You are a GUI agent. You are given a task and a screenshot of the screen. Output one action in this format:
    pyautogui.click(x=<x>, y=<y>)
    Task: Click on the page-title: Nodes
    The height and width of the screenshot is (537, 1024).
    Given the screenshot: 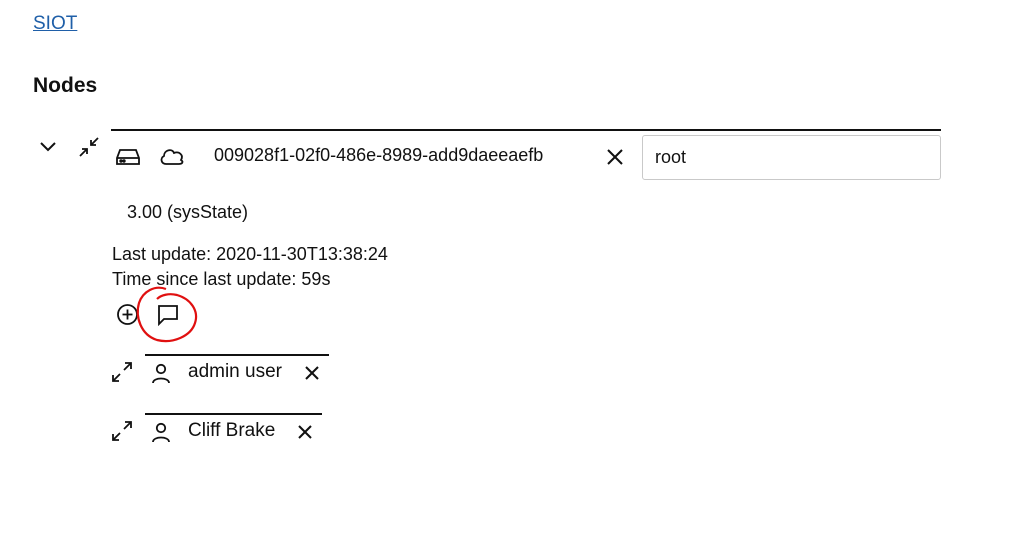 What is the action you would take?
    pyautogui.click(x=65, y=85)
    